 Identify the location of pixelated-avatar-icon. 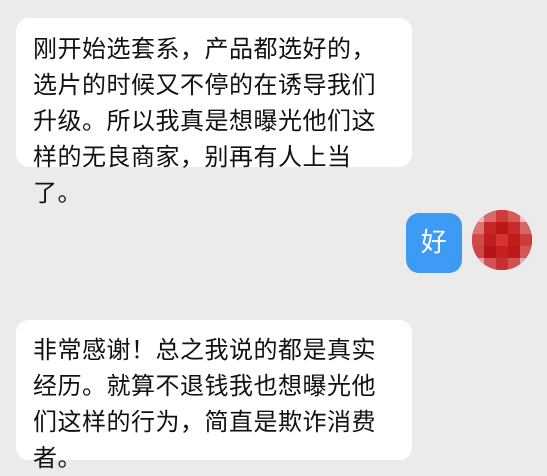
(502, 240).